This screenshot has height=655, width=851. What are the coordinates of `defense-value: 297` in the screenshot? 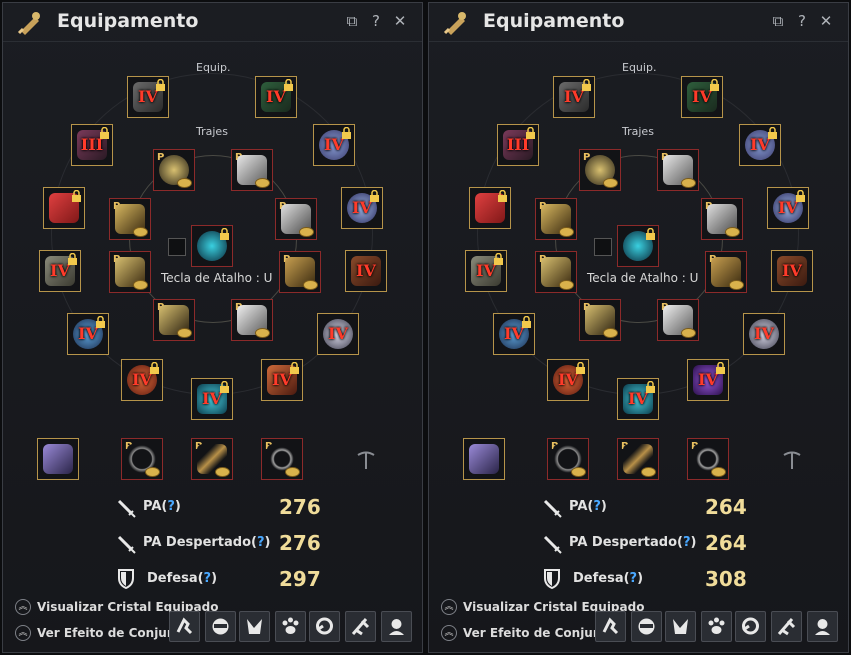 It's located at (300, 579).